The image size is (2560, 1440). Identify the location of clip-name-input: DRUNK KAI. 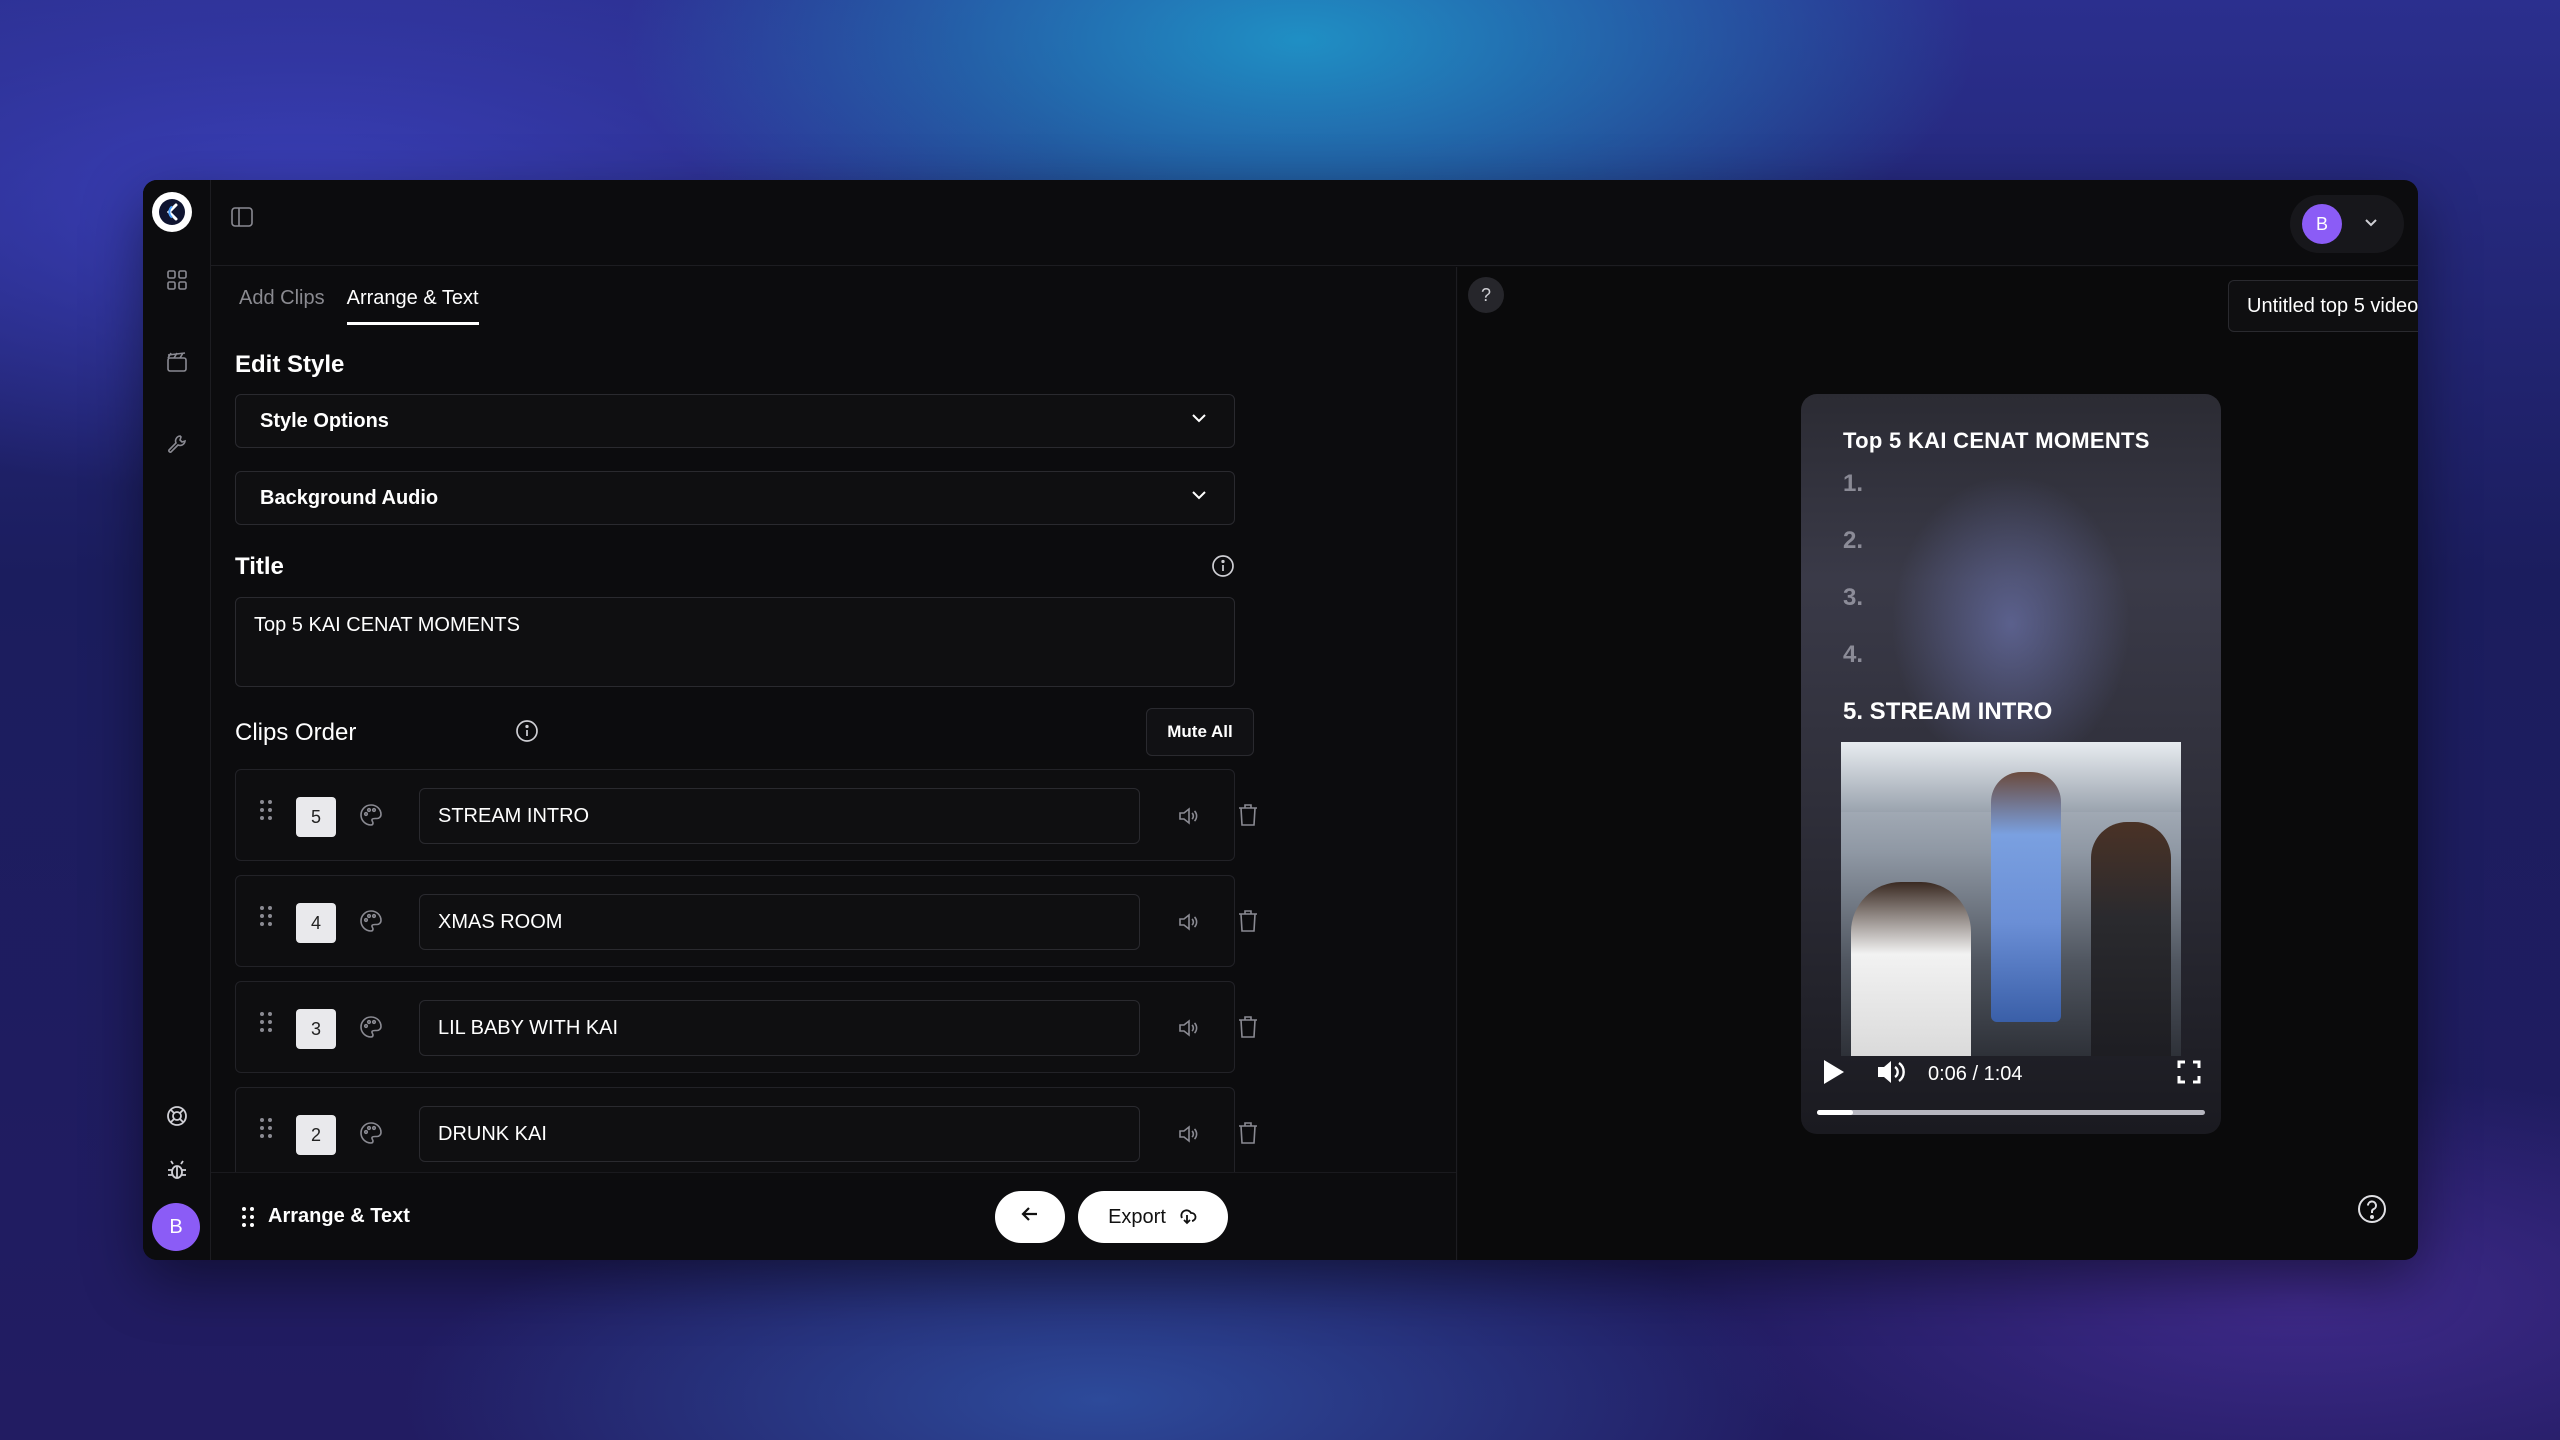
(779, 1134).